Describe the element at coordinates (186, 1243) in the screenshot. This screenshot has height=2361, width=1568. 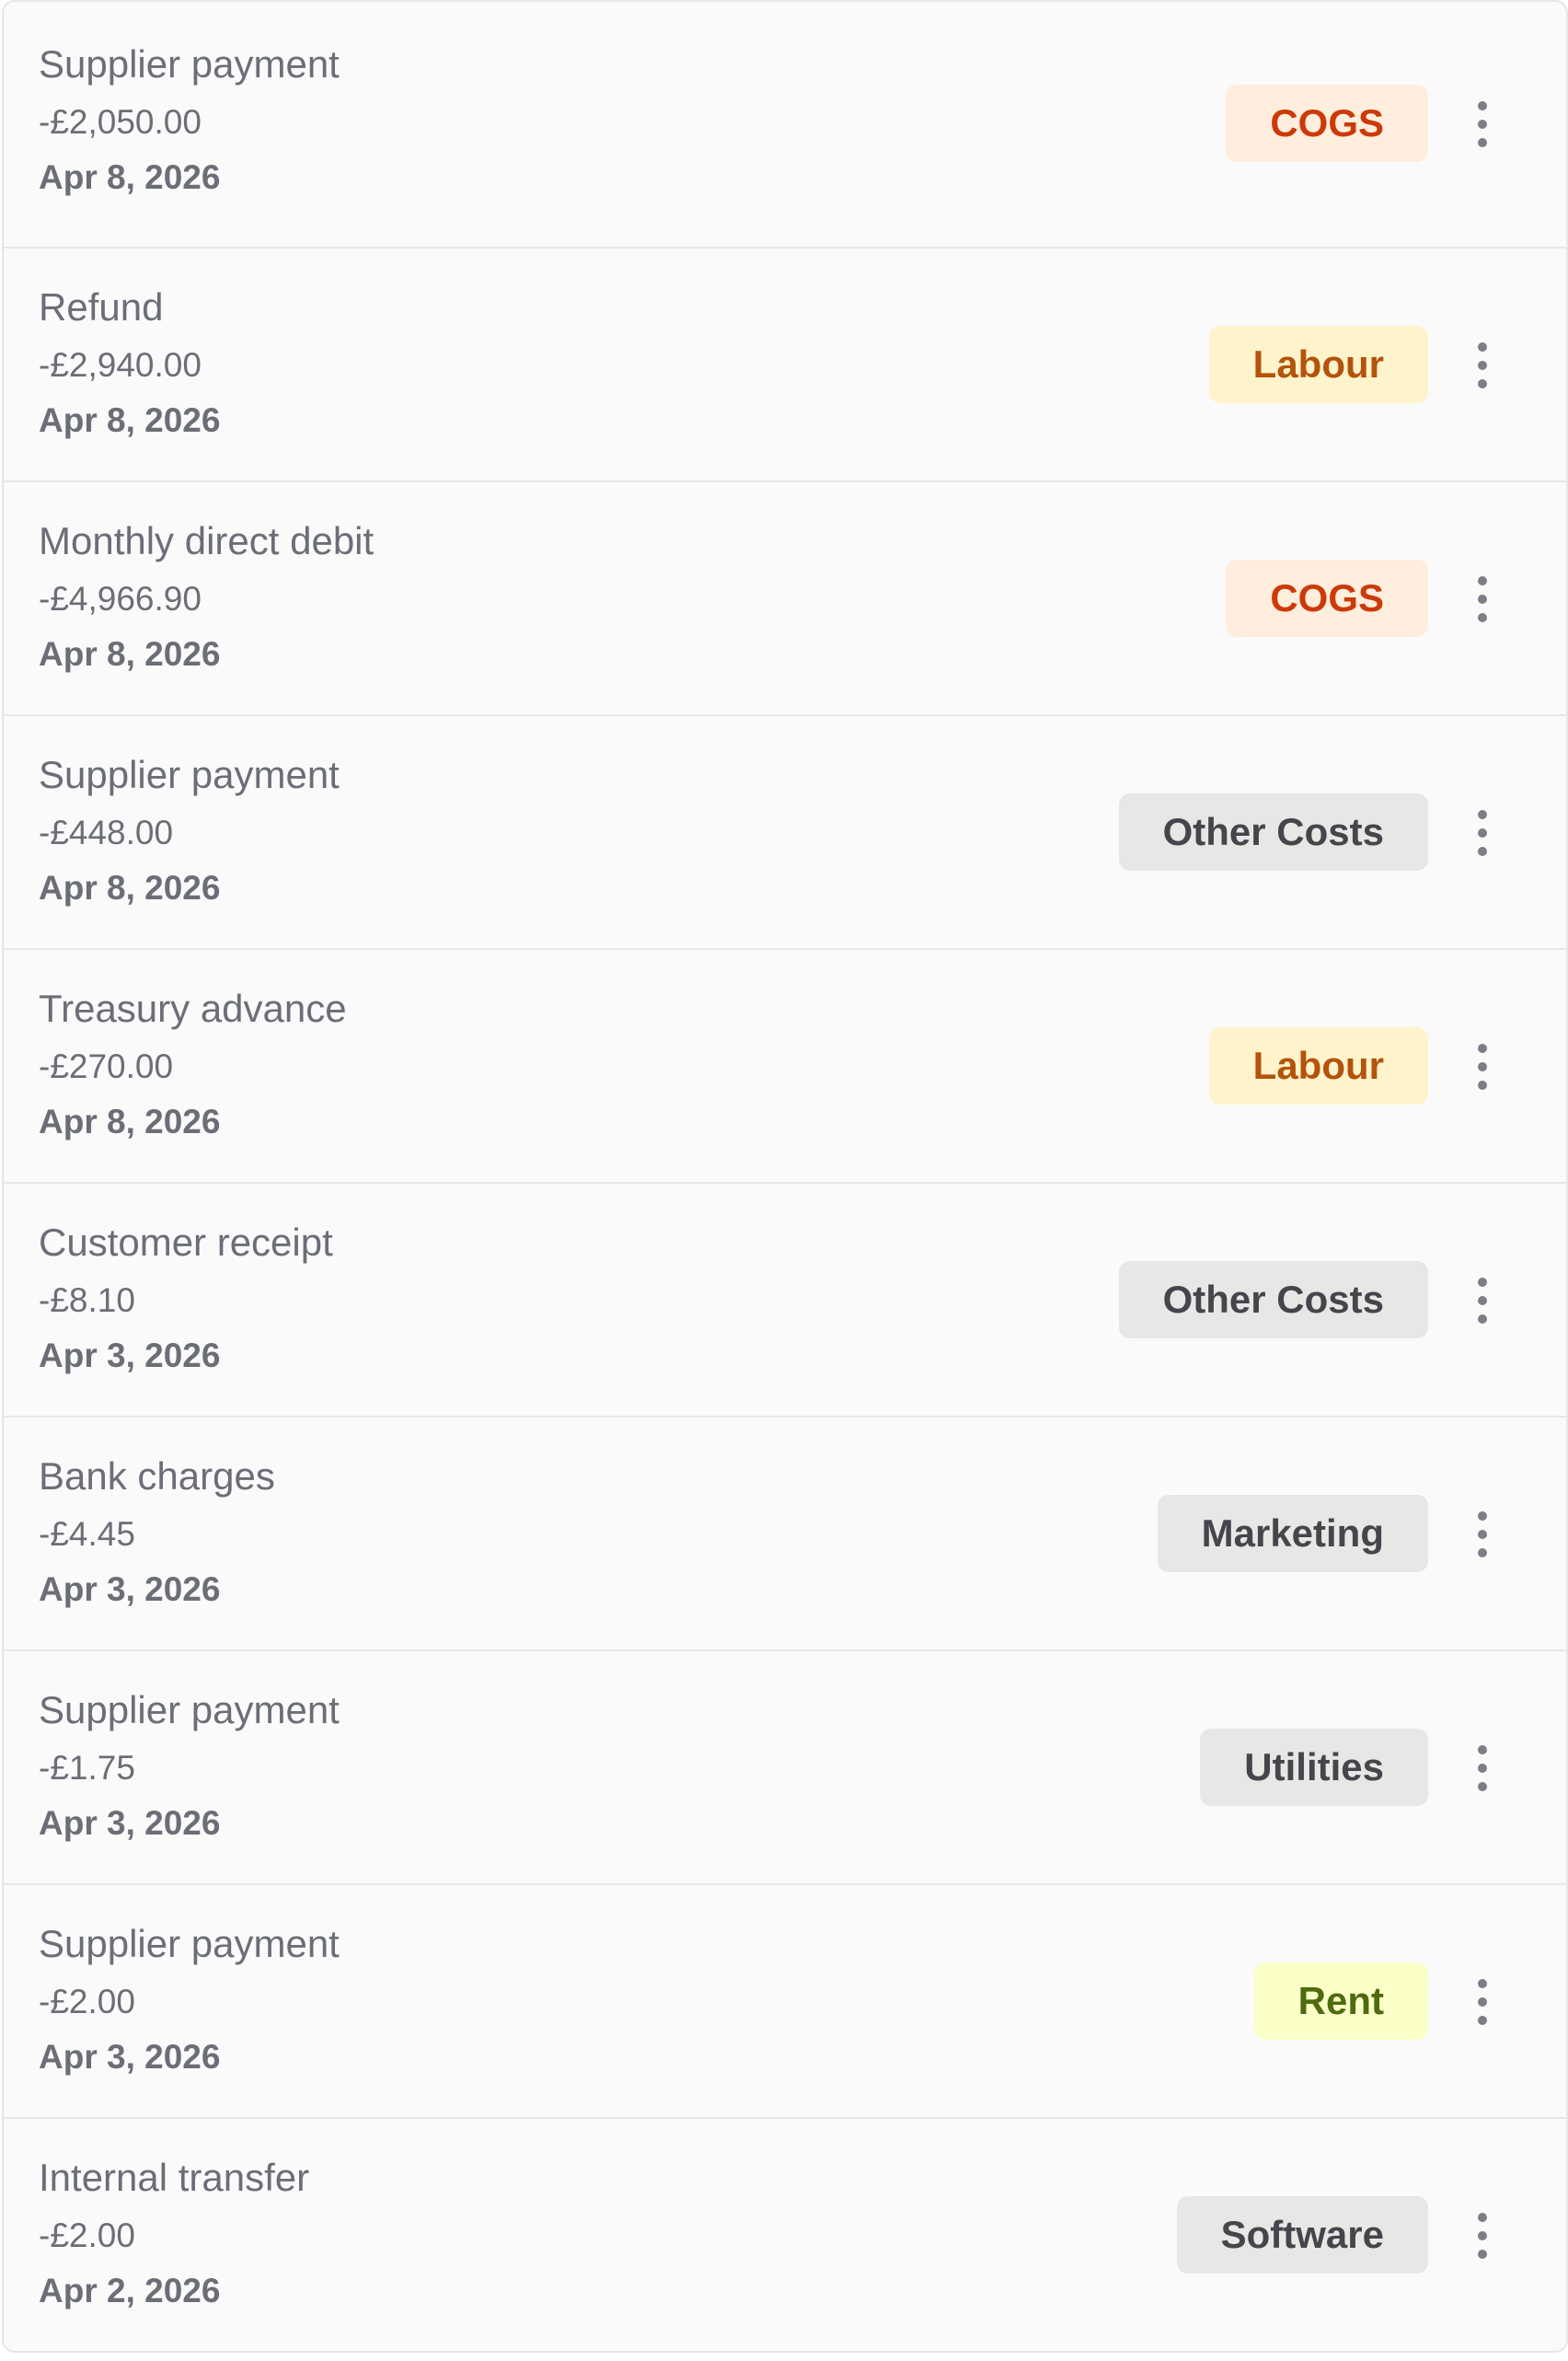
I see `transaction-title: Customer receipt` at that location.